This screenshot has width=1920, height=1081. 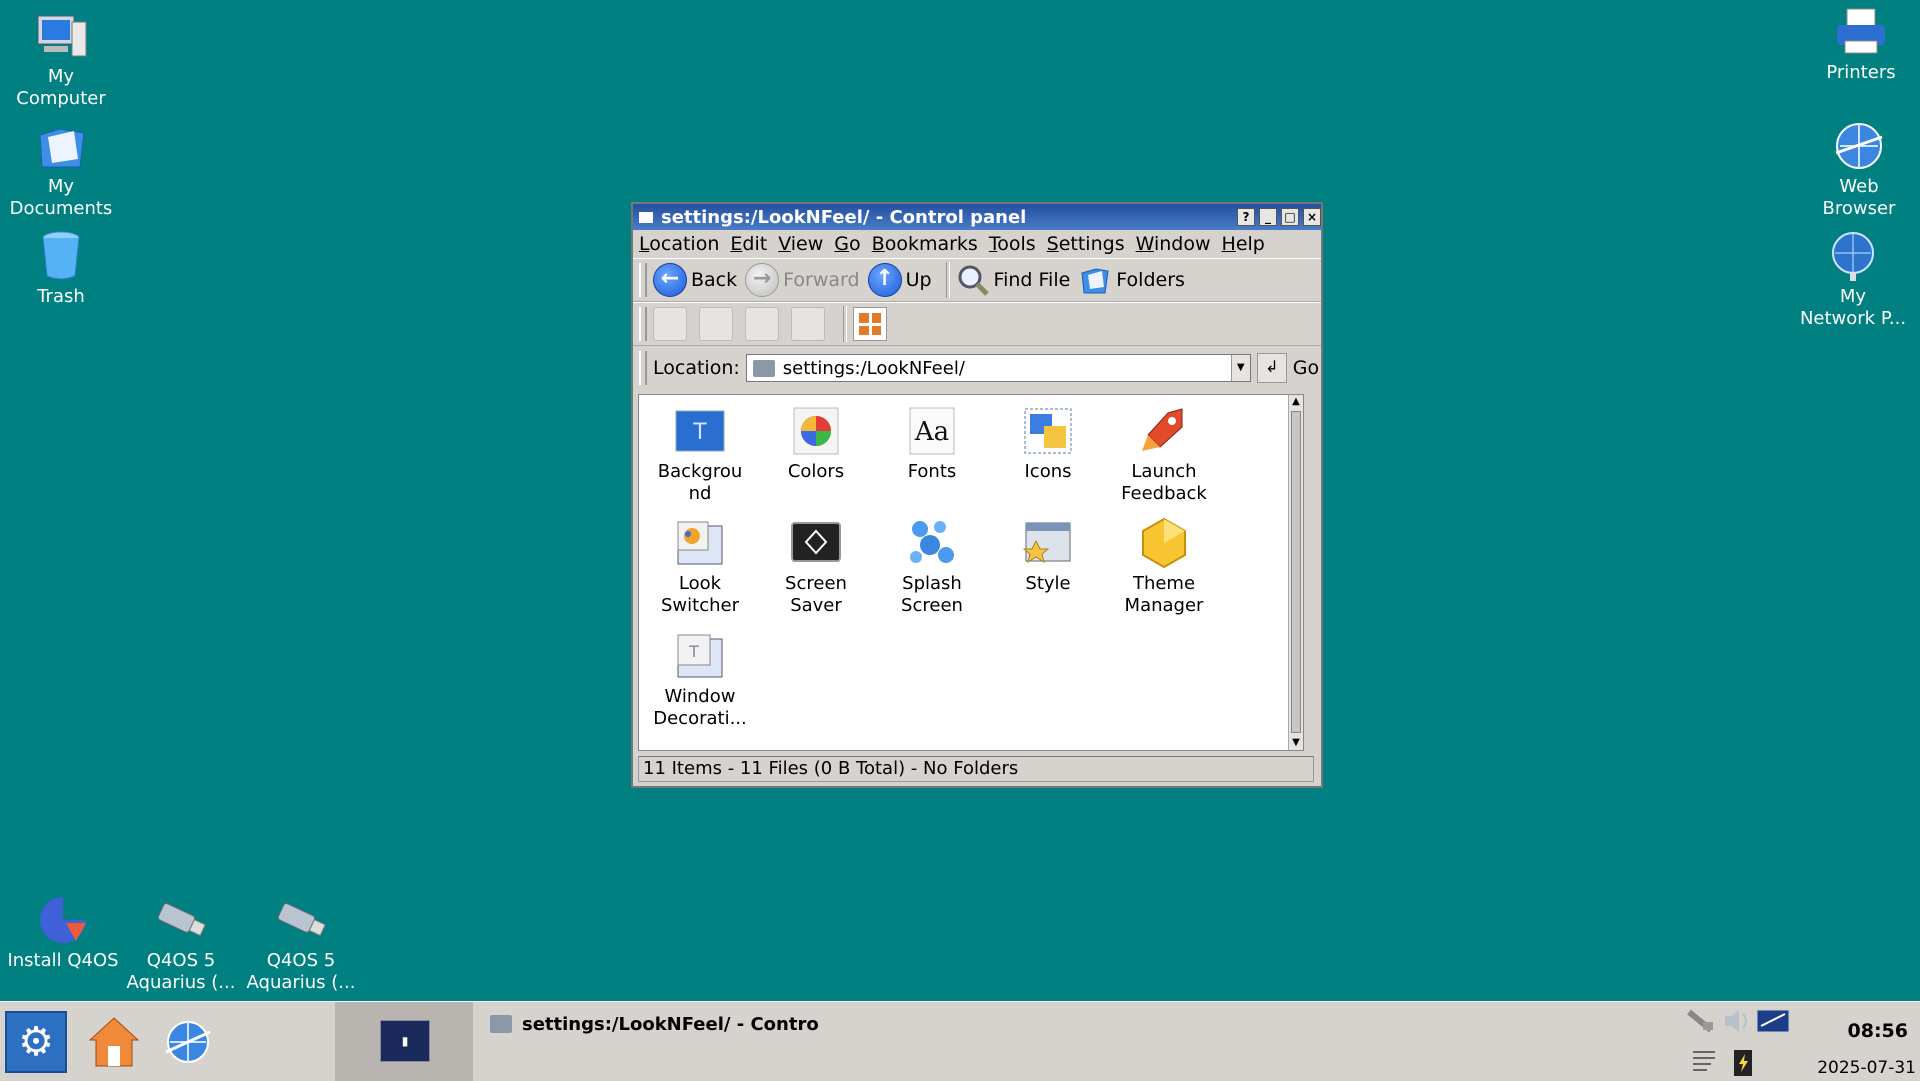 What do you see at coordinates (1312, 217) in the screenshot?
I see `close-button: ×` at bounding box center [1312, 217].